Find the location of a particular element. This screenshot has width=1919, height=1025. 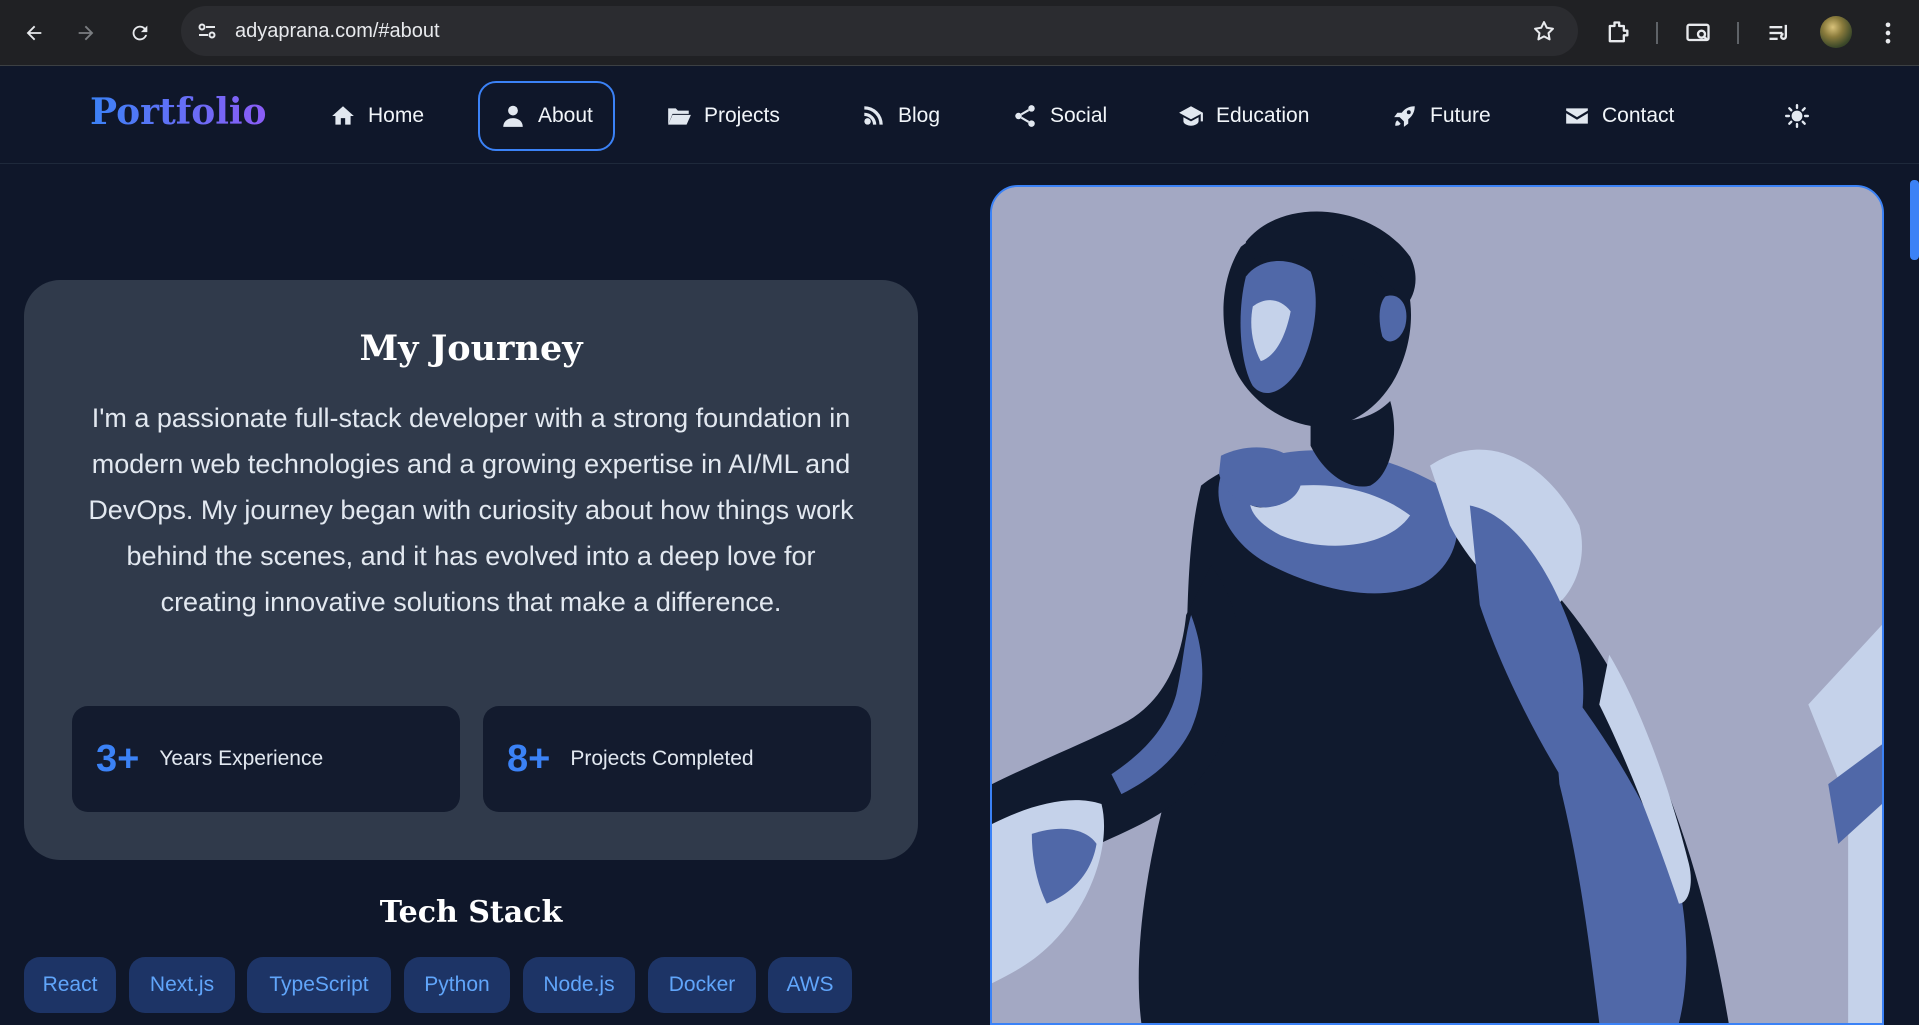

user-icon is located at coordinates (513, 116).